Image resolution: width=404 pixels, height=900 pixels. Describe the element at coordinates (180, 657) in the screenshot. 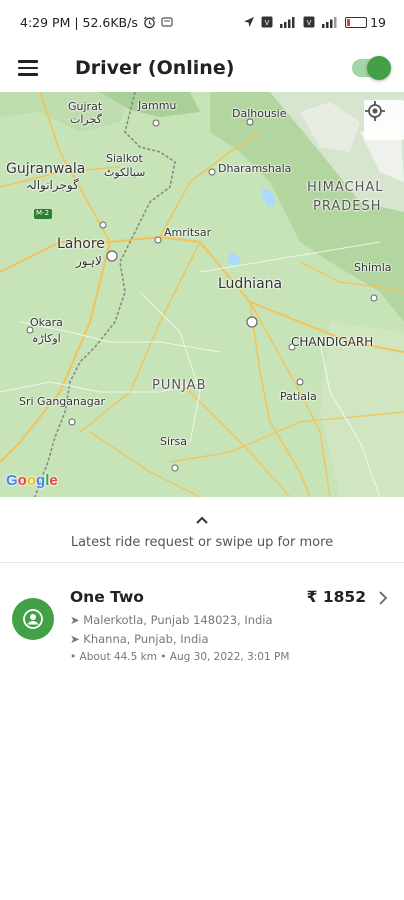

I see `ride-meta: • About 44.5 km • Aug 30, 2022, 3:01 PM` at that location.